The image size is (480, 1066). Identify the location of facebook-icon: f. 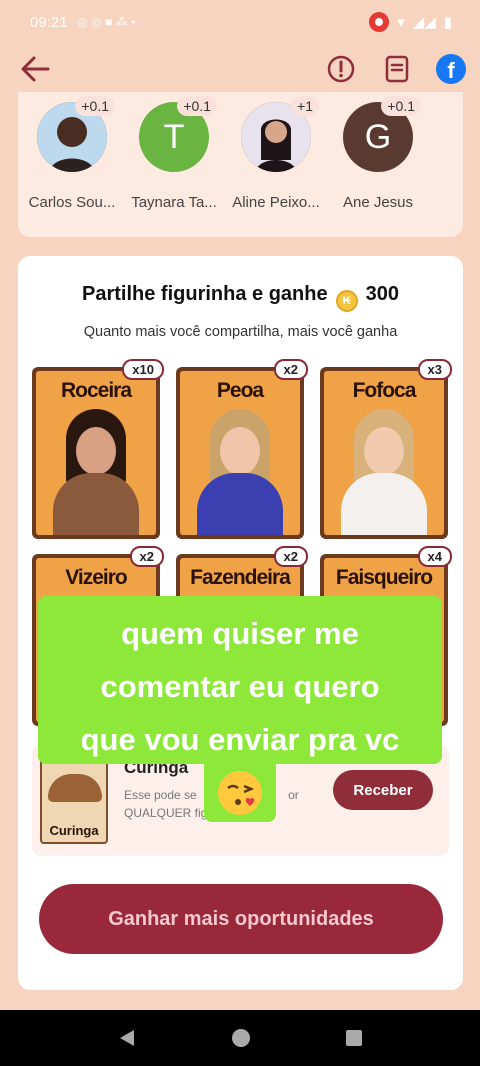
(451, 69).